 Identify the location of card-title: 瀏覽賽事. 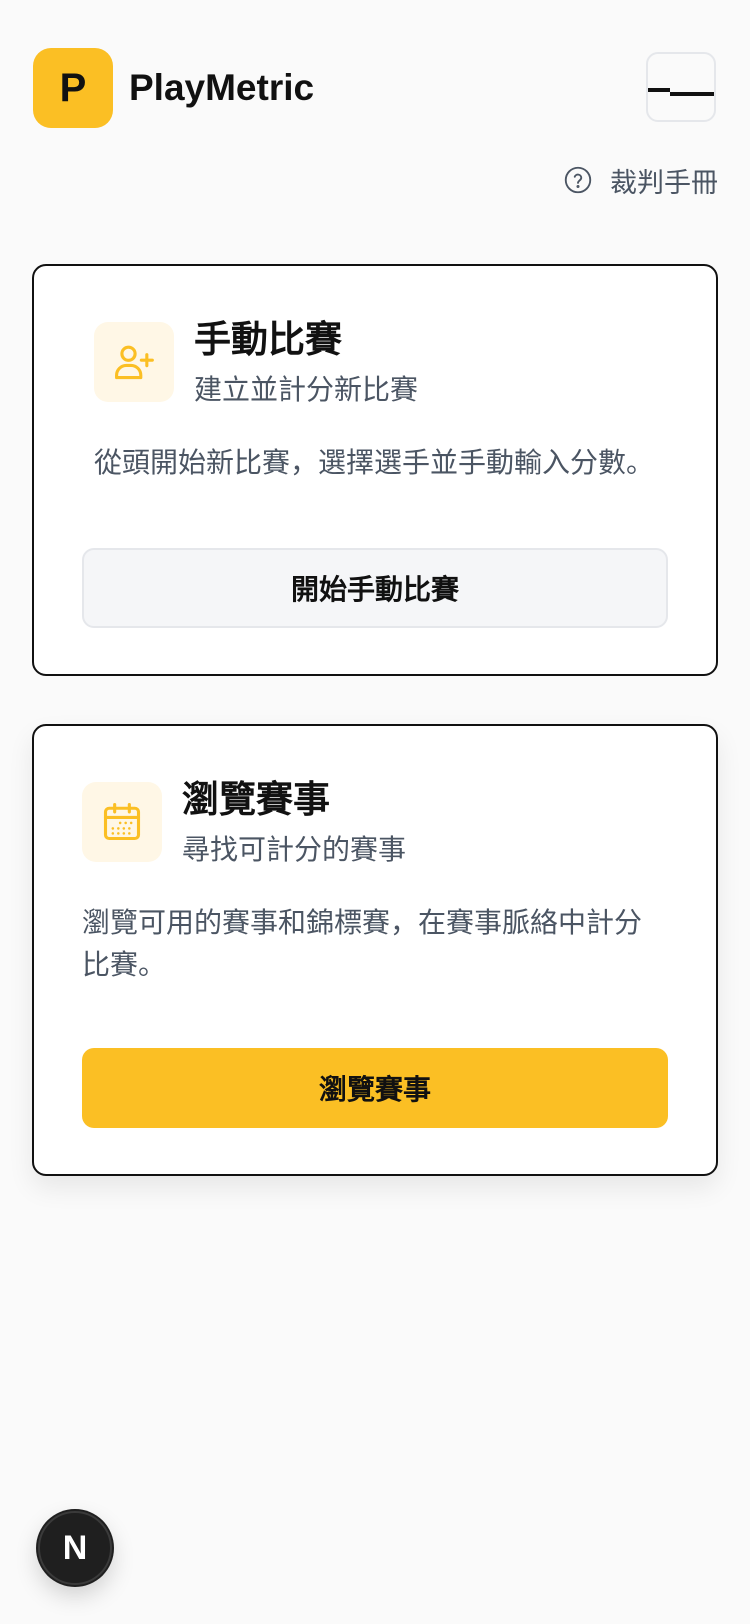
(256, 799).